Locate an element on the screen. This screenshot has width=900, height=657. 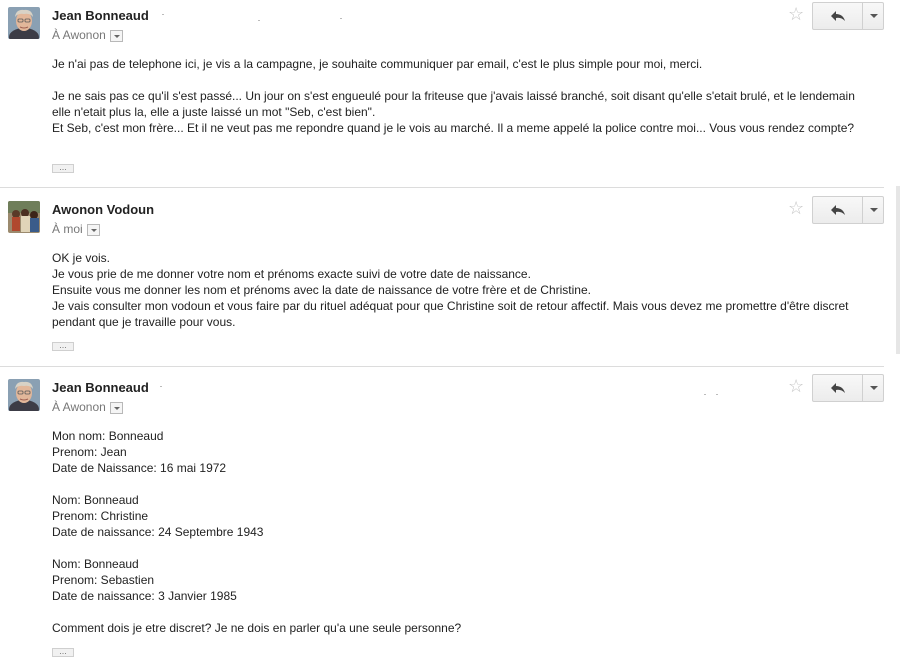
body-line: Date de naissance: 3 Janvier 1985 is located at coordinates (144, 596).